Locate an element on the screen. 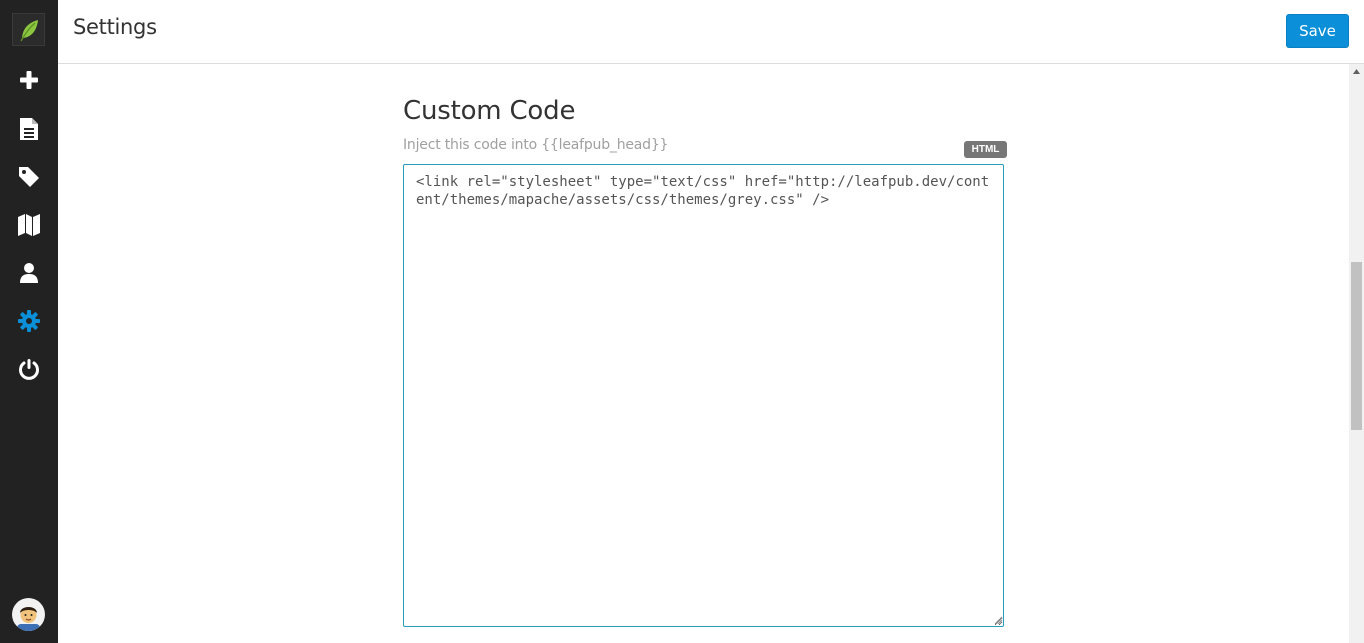 The image size is (1364, 643). leaf-icon is located at coordinates (28, 29).